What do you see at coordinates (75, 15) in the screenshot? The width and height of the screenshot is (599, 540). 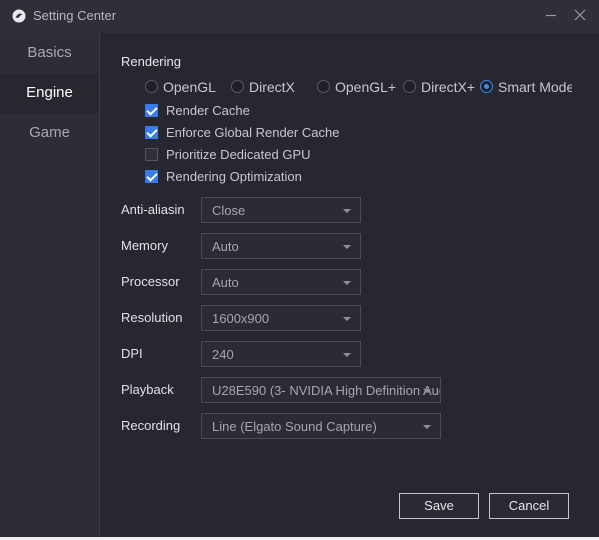 I see `window-title: Setting Center` at bounding box center [75, 15].